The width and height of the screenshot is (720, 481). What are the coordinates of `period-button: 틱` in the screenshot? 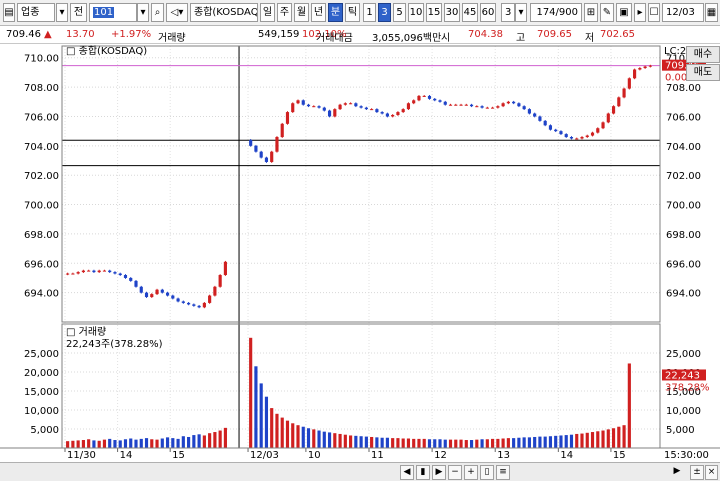 It's located at (352, 12).